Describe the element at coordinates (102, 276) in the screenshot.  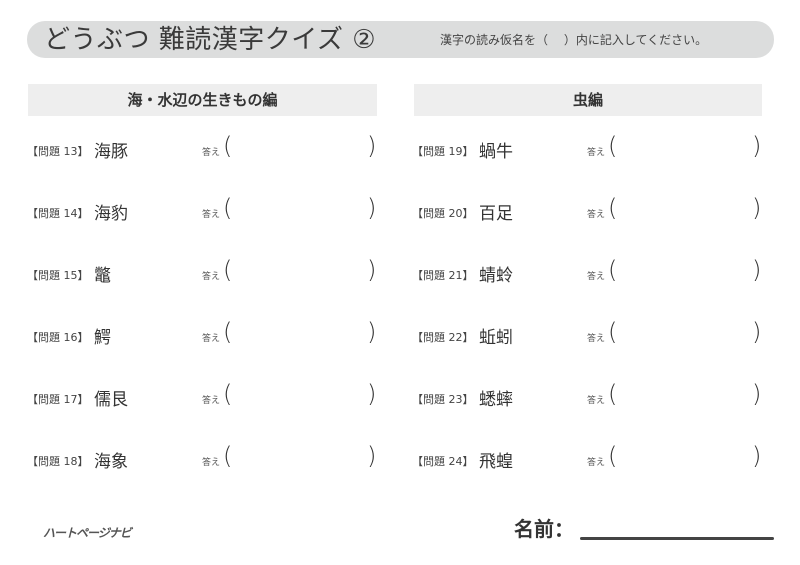
I see `kanji-word: 鼈` at that location.